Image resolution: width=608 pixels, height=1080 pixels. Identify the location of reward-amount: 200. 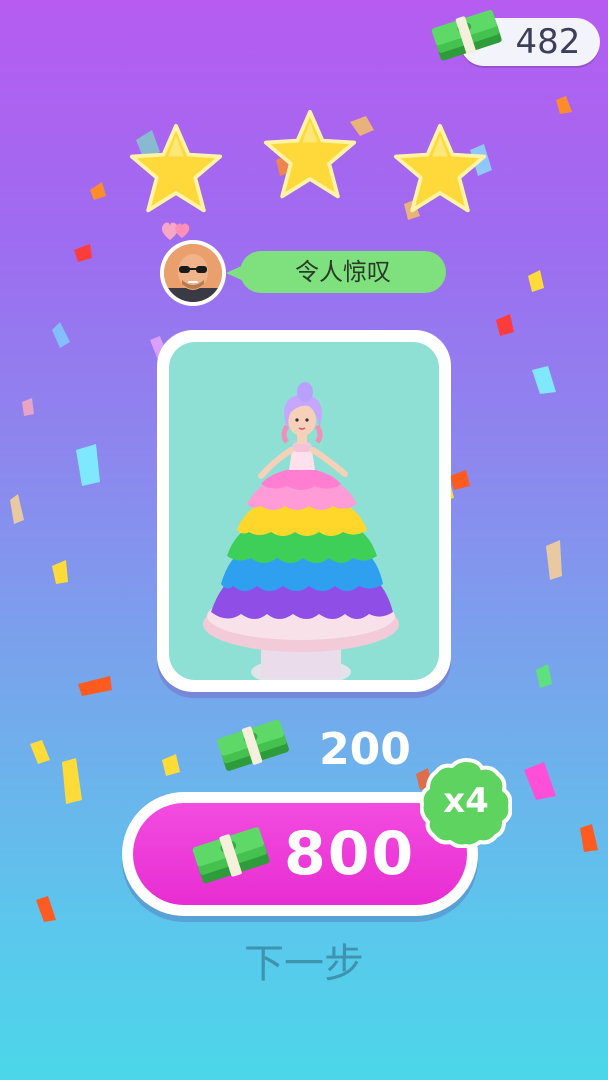
(365, 749).